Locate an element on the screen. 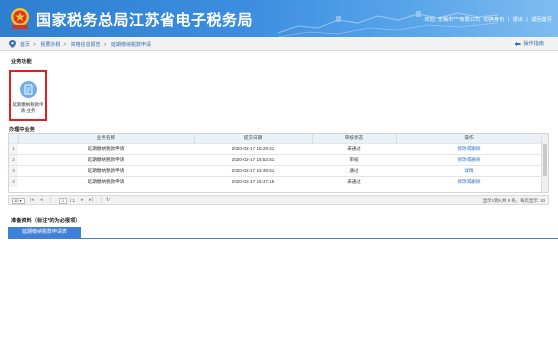 This screenshot has width=558, height=339. breadcrumb-home: 首页 is located at coordinates (25, 45).